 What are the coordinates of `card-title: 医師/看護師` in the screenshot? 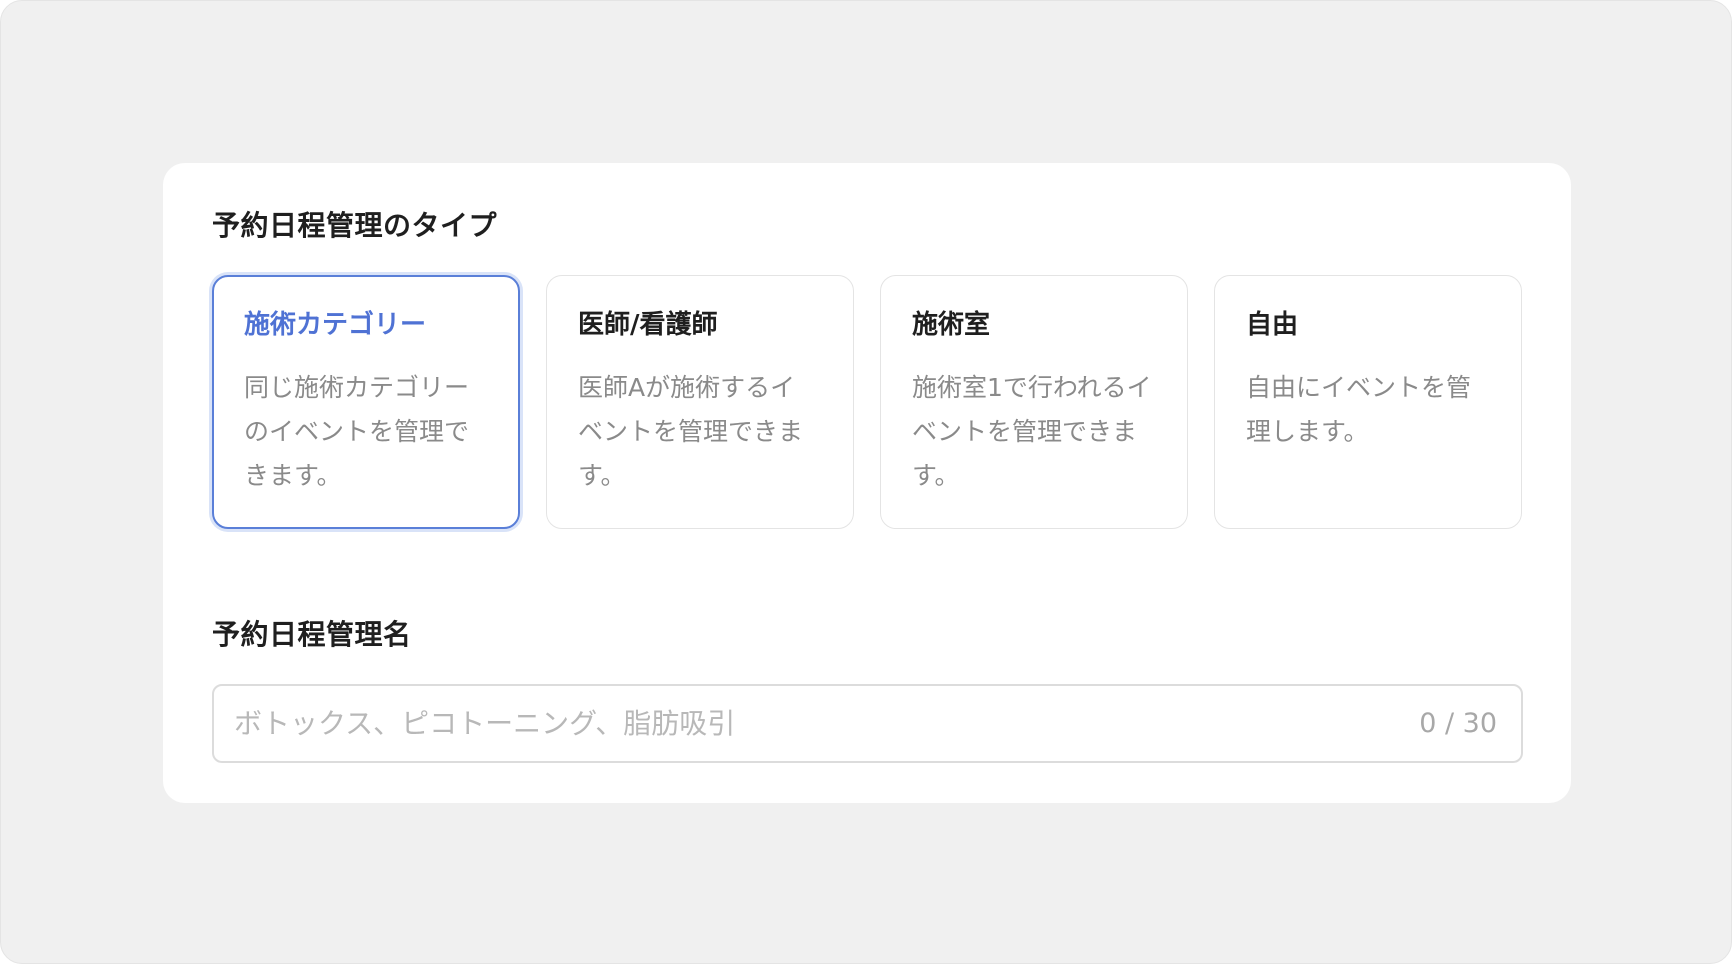 It's located at (648, 325).